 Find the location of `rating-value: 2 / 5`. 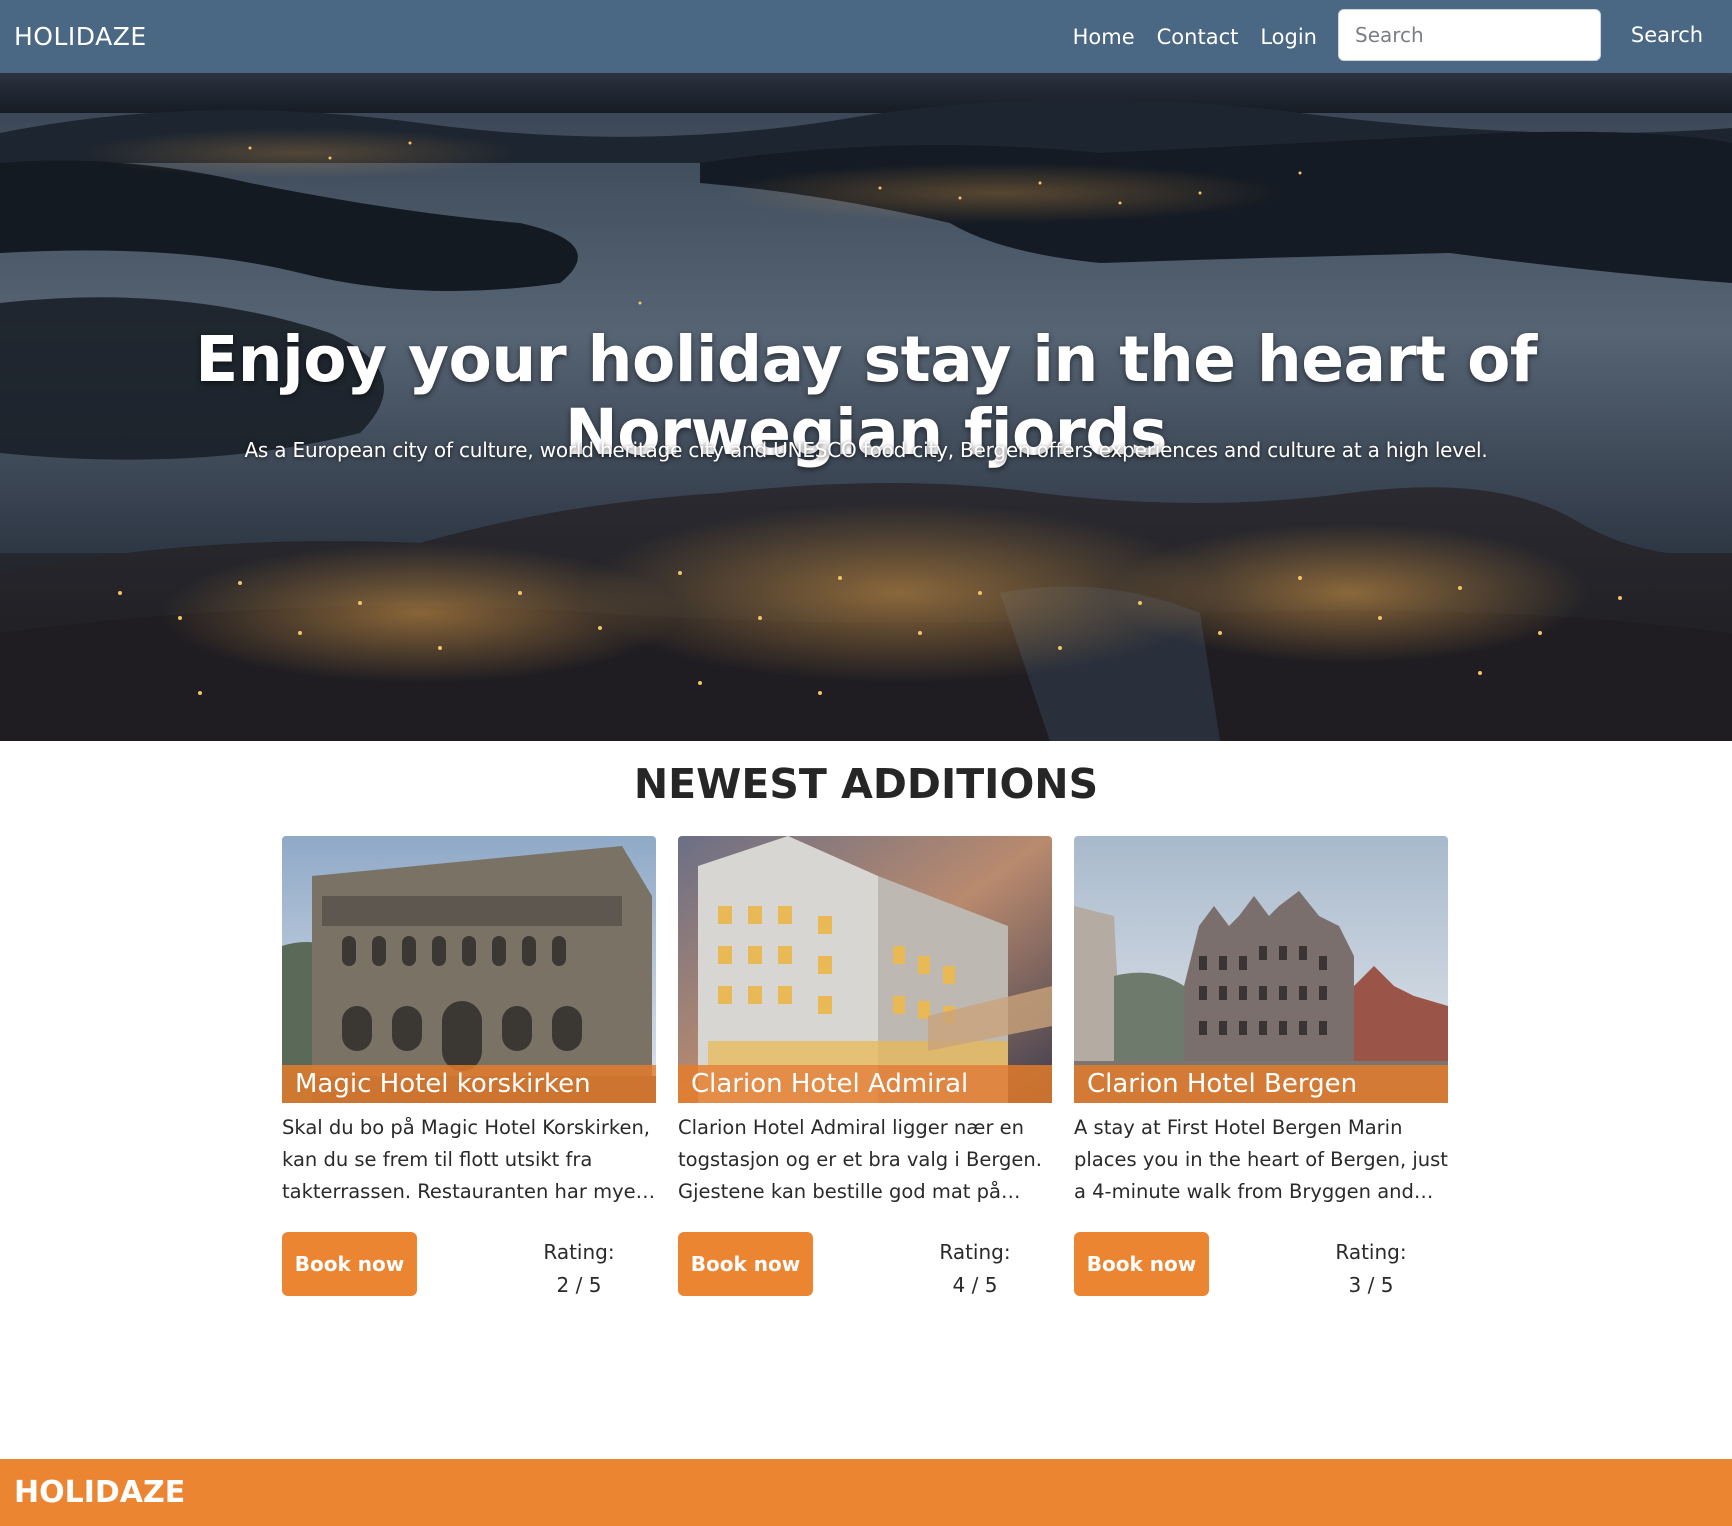

rating-value: 2 / 5 is located at coordinates (579, 1285).